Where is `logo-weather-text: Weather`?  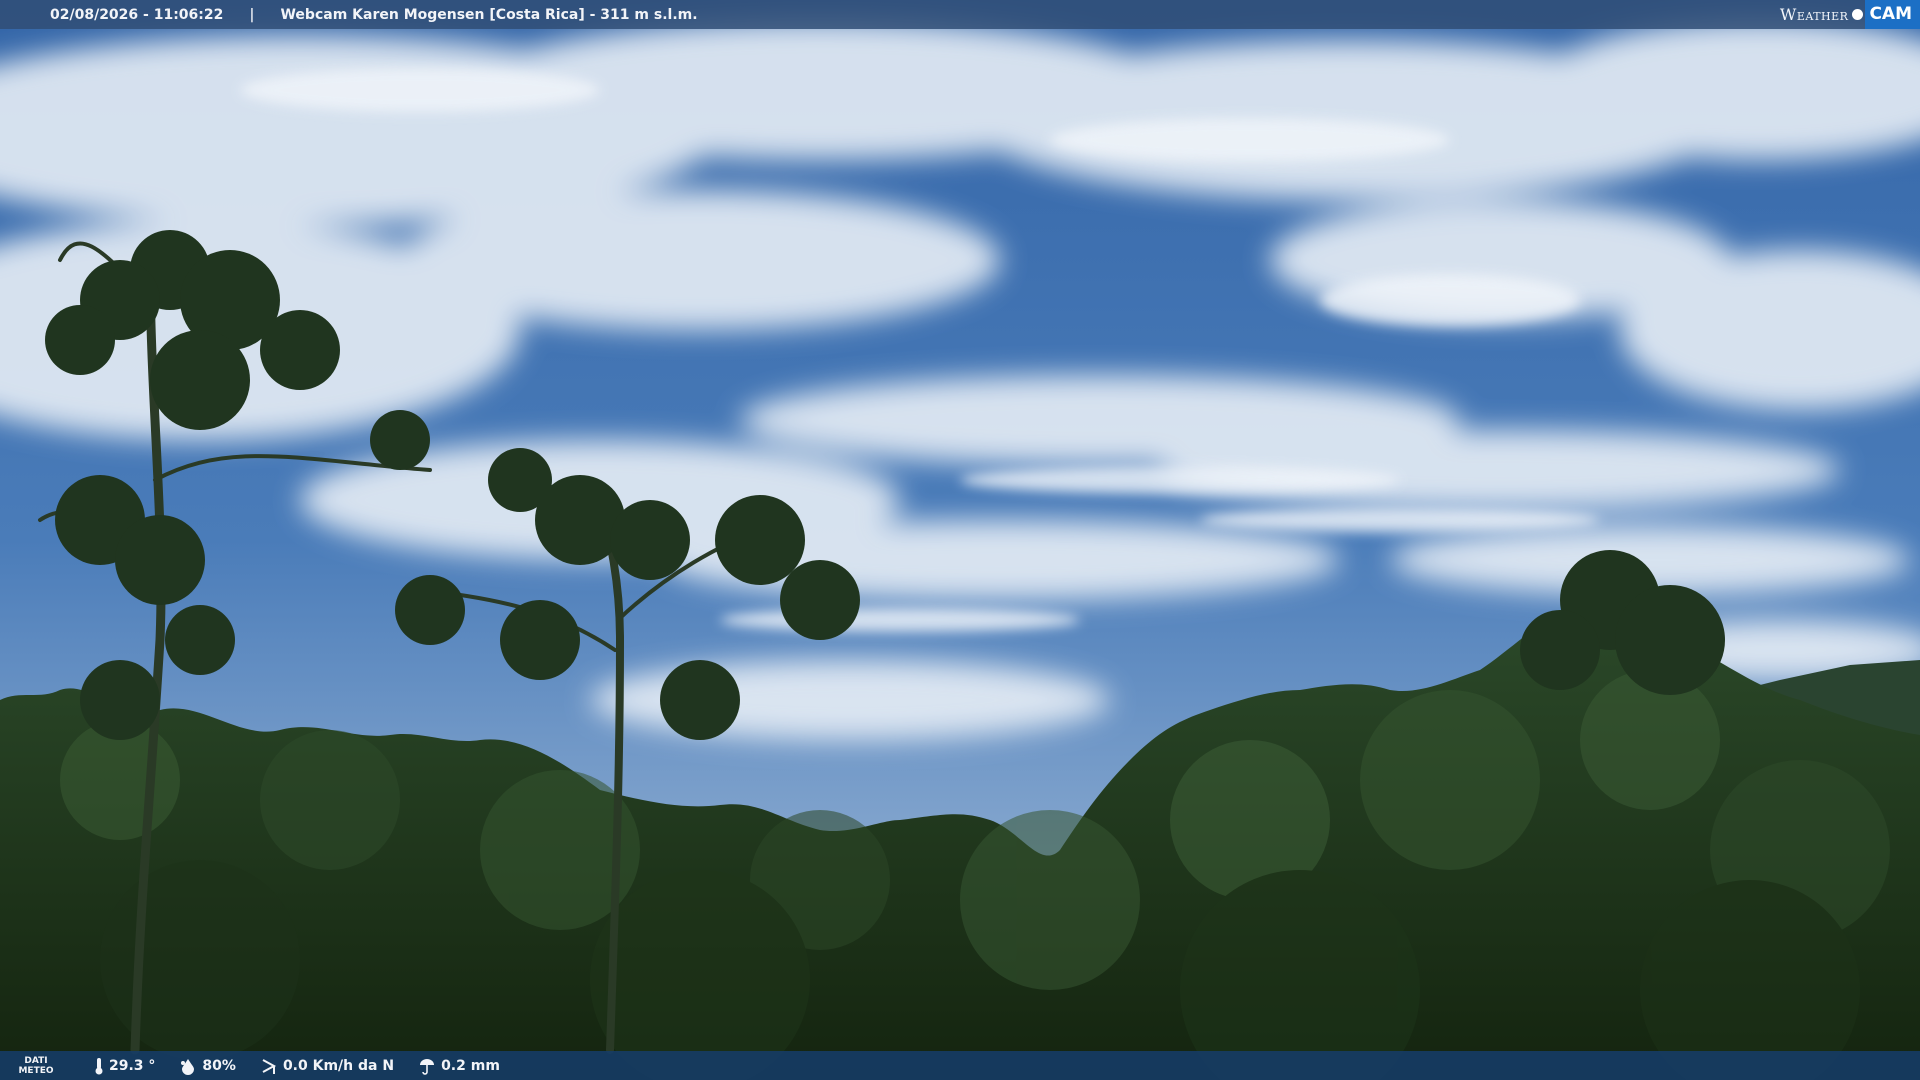
logo-weather-text: Weather is located at coordinates (1814, 14).